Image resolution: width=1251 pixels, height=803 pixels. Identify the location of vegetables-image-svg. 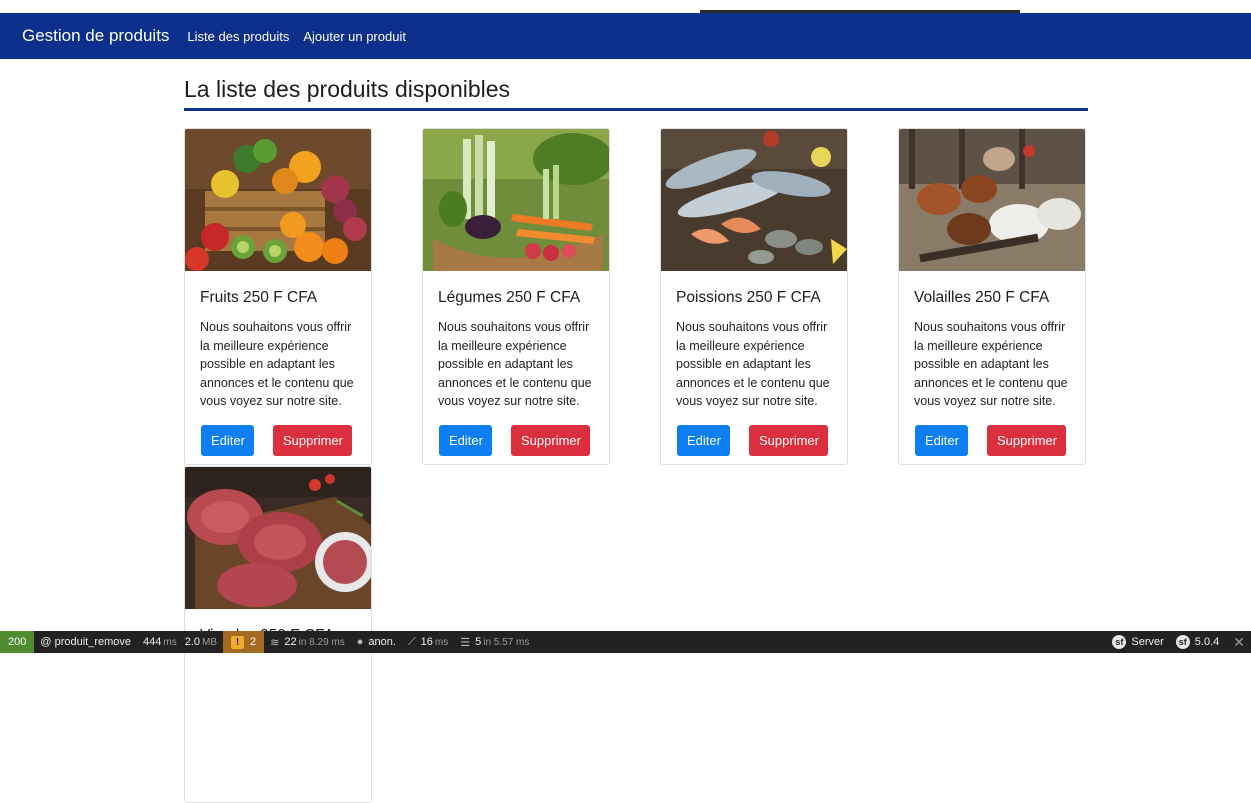
(516, 200).